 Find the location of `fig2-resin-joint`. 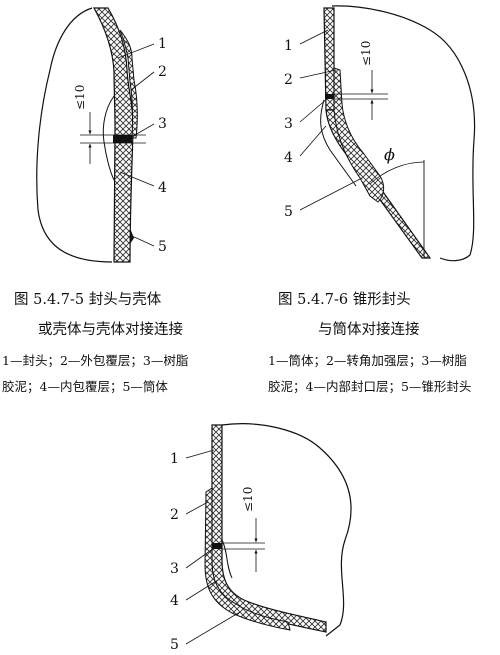

fig2-resin-joint is located at coordinates (329, 96).